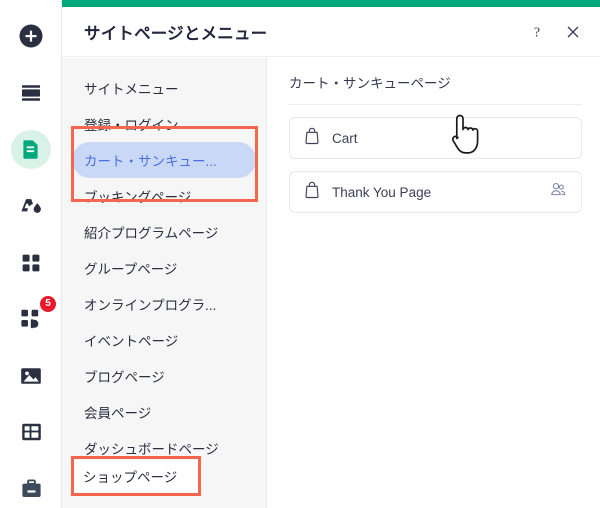  I want to click on rail-item-design, so click(31, 206).